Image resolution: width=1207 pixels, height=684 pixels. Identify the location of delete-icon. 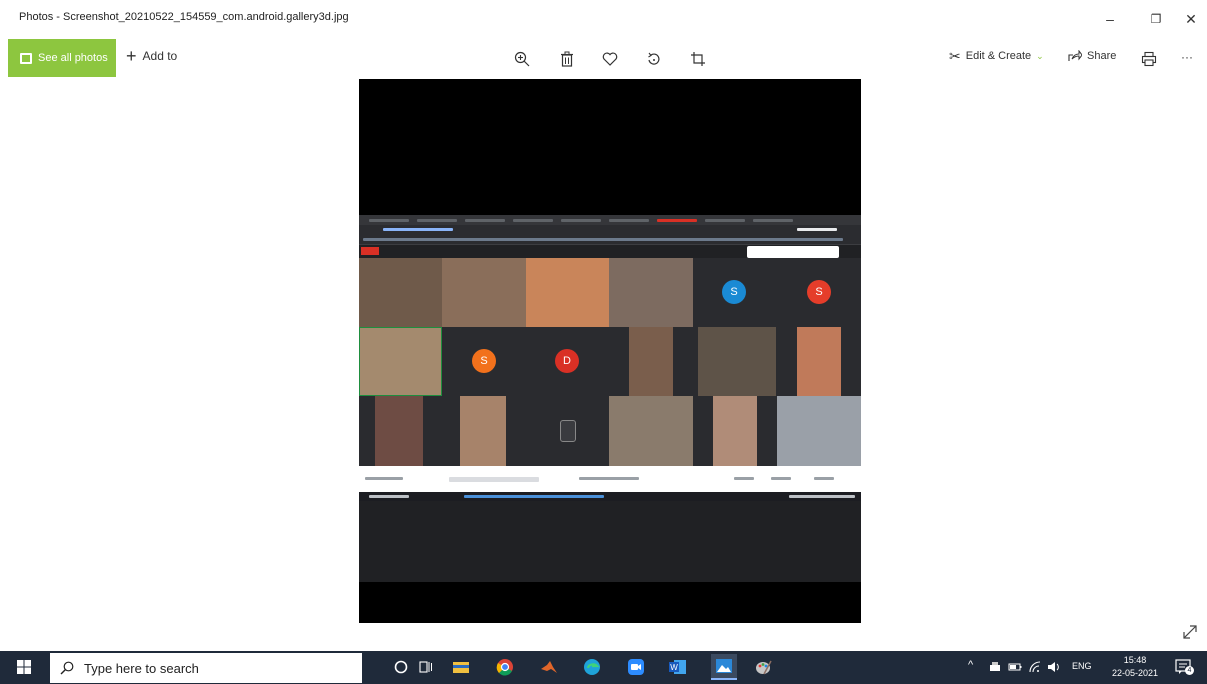
(567, 59).